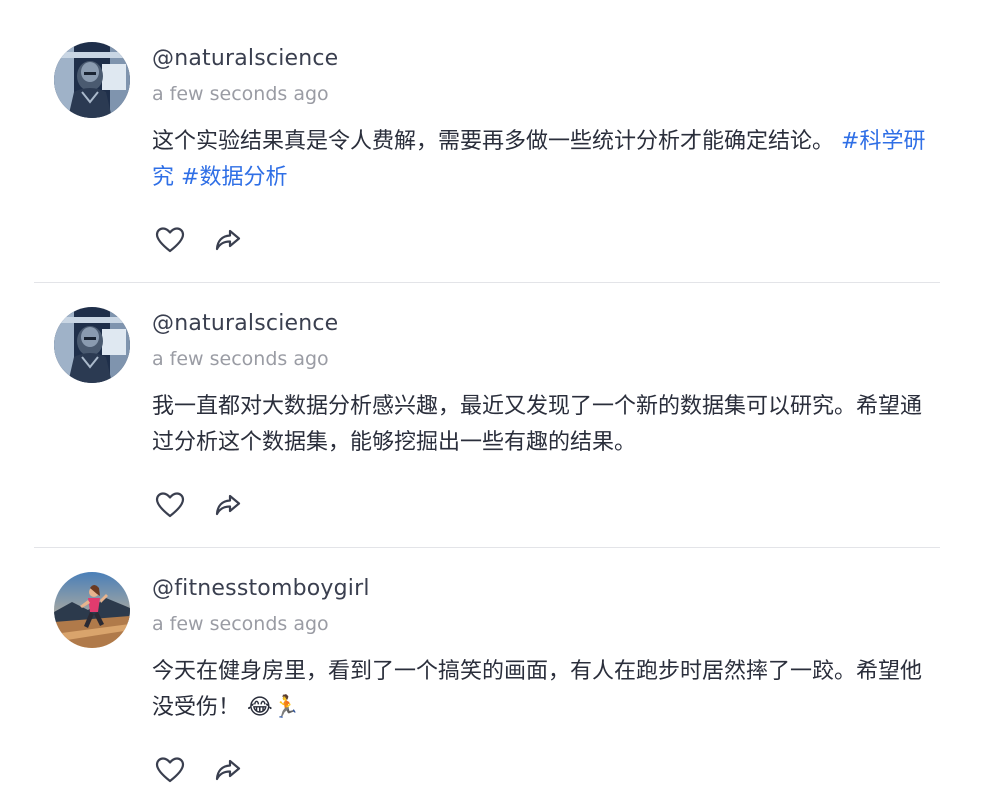  I want to click on hashtag-link: #数据分析, so click(234, 177).